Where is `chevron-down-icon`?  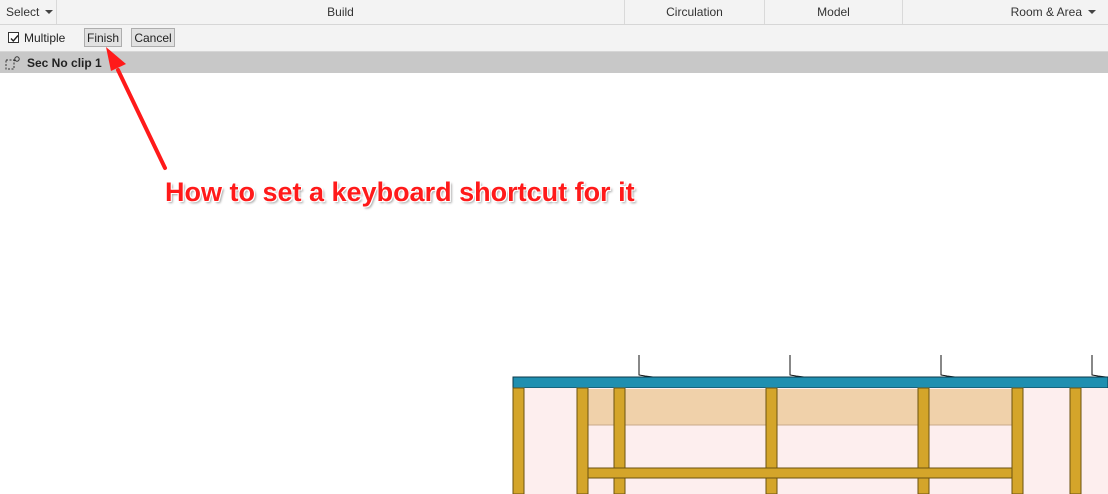
chevron-down-icon is located at coordinates (1092, 12).